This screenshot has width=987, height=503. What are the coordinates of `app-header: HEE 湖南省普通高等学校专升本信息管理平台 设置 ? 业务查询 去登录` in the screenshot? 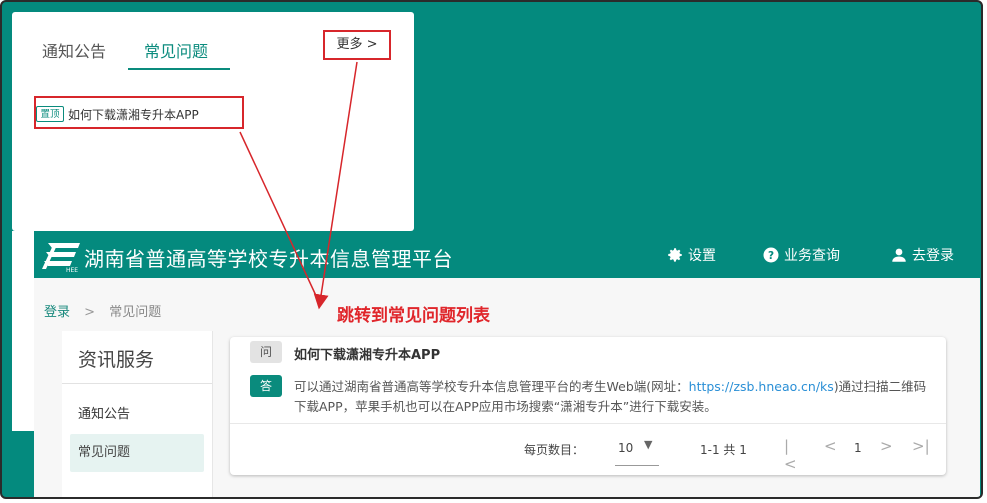 It's located at (507, 255).